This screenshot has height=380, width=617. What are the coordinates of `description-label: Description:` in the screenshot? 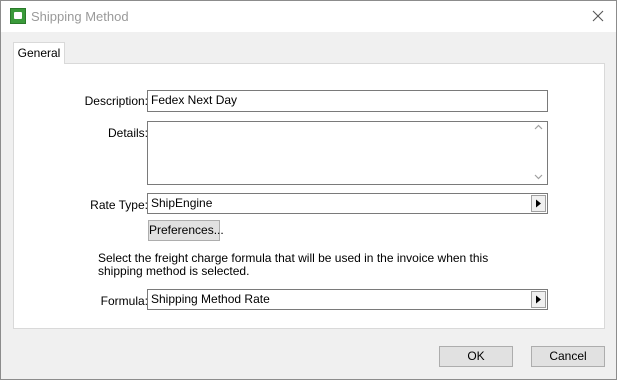 It's located at (116, 101).